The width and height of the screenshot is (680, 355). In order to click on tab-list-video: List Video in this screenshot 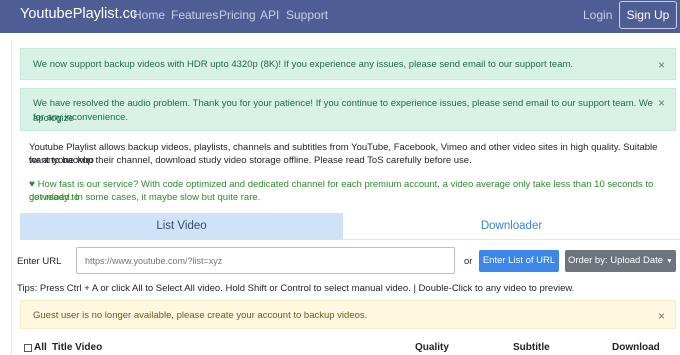, I will do `click(181, 226)`.